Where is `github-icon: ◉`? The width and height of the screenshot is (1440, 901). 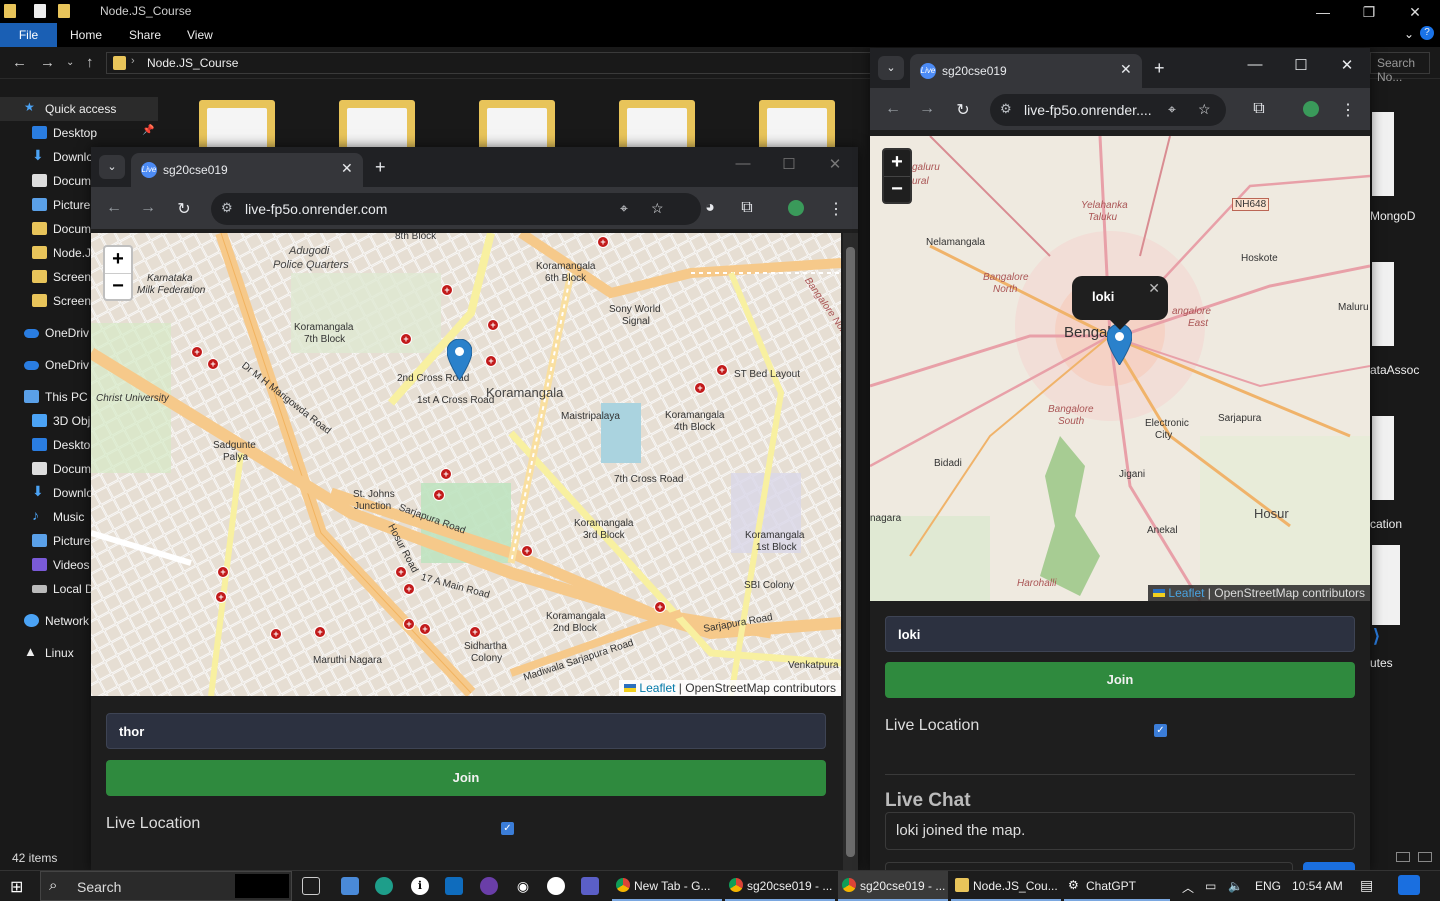 github-icon: ◉ is located at coordinates (523, 886).